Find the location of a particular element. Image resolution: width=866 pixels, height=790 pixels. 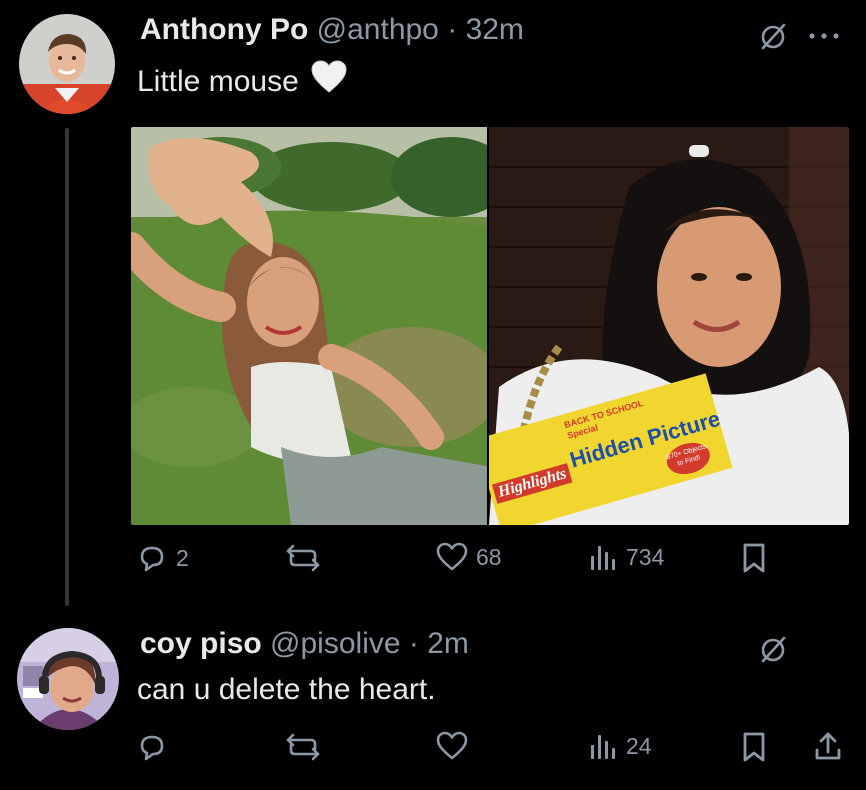

avatar-coy is located at coordinates (68, 679).